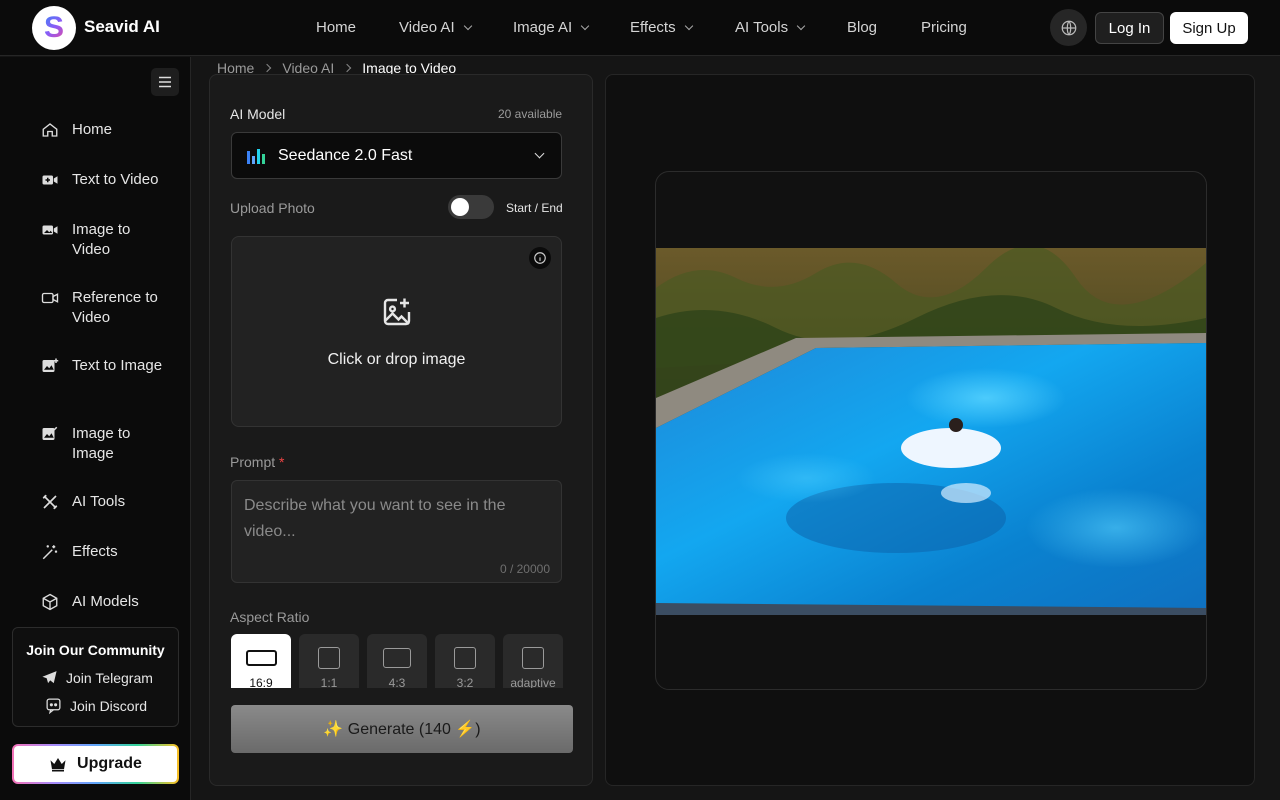 This screenshot has width=1280, height=800. I want to click on sidebar-item-label: Image to Video, so click(101, 239).